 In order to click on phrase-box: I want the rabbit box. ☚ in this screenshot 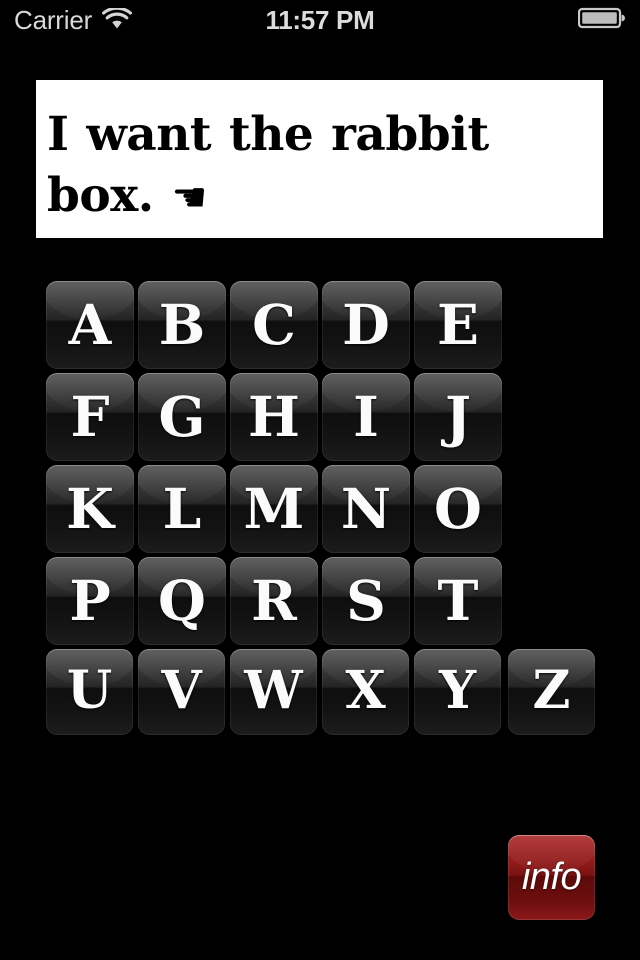, I will do `click(319, 159)`.